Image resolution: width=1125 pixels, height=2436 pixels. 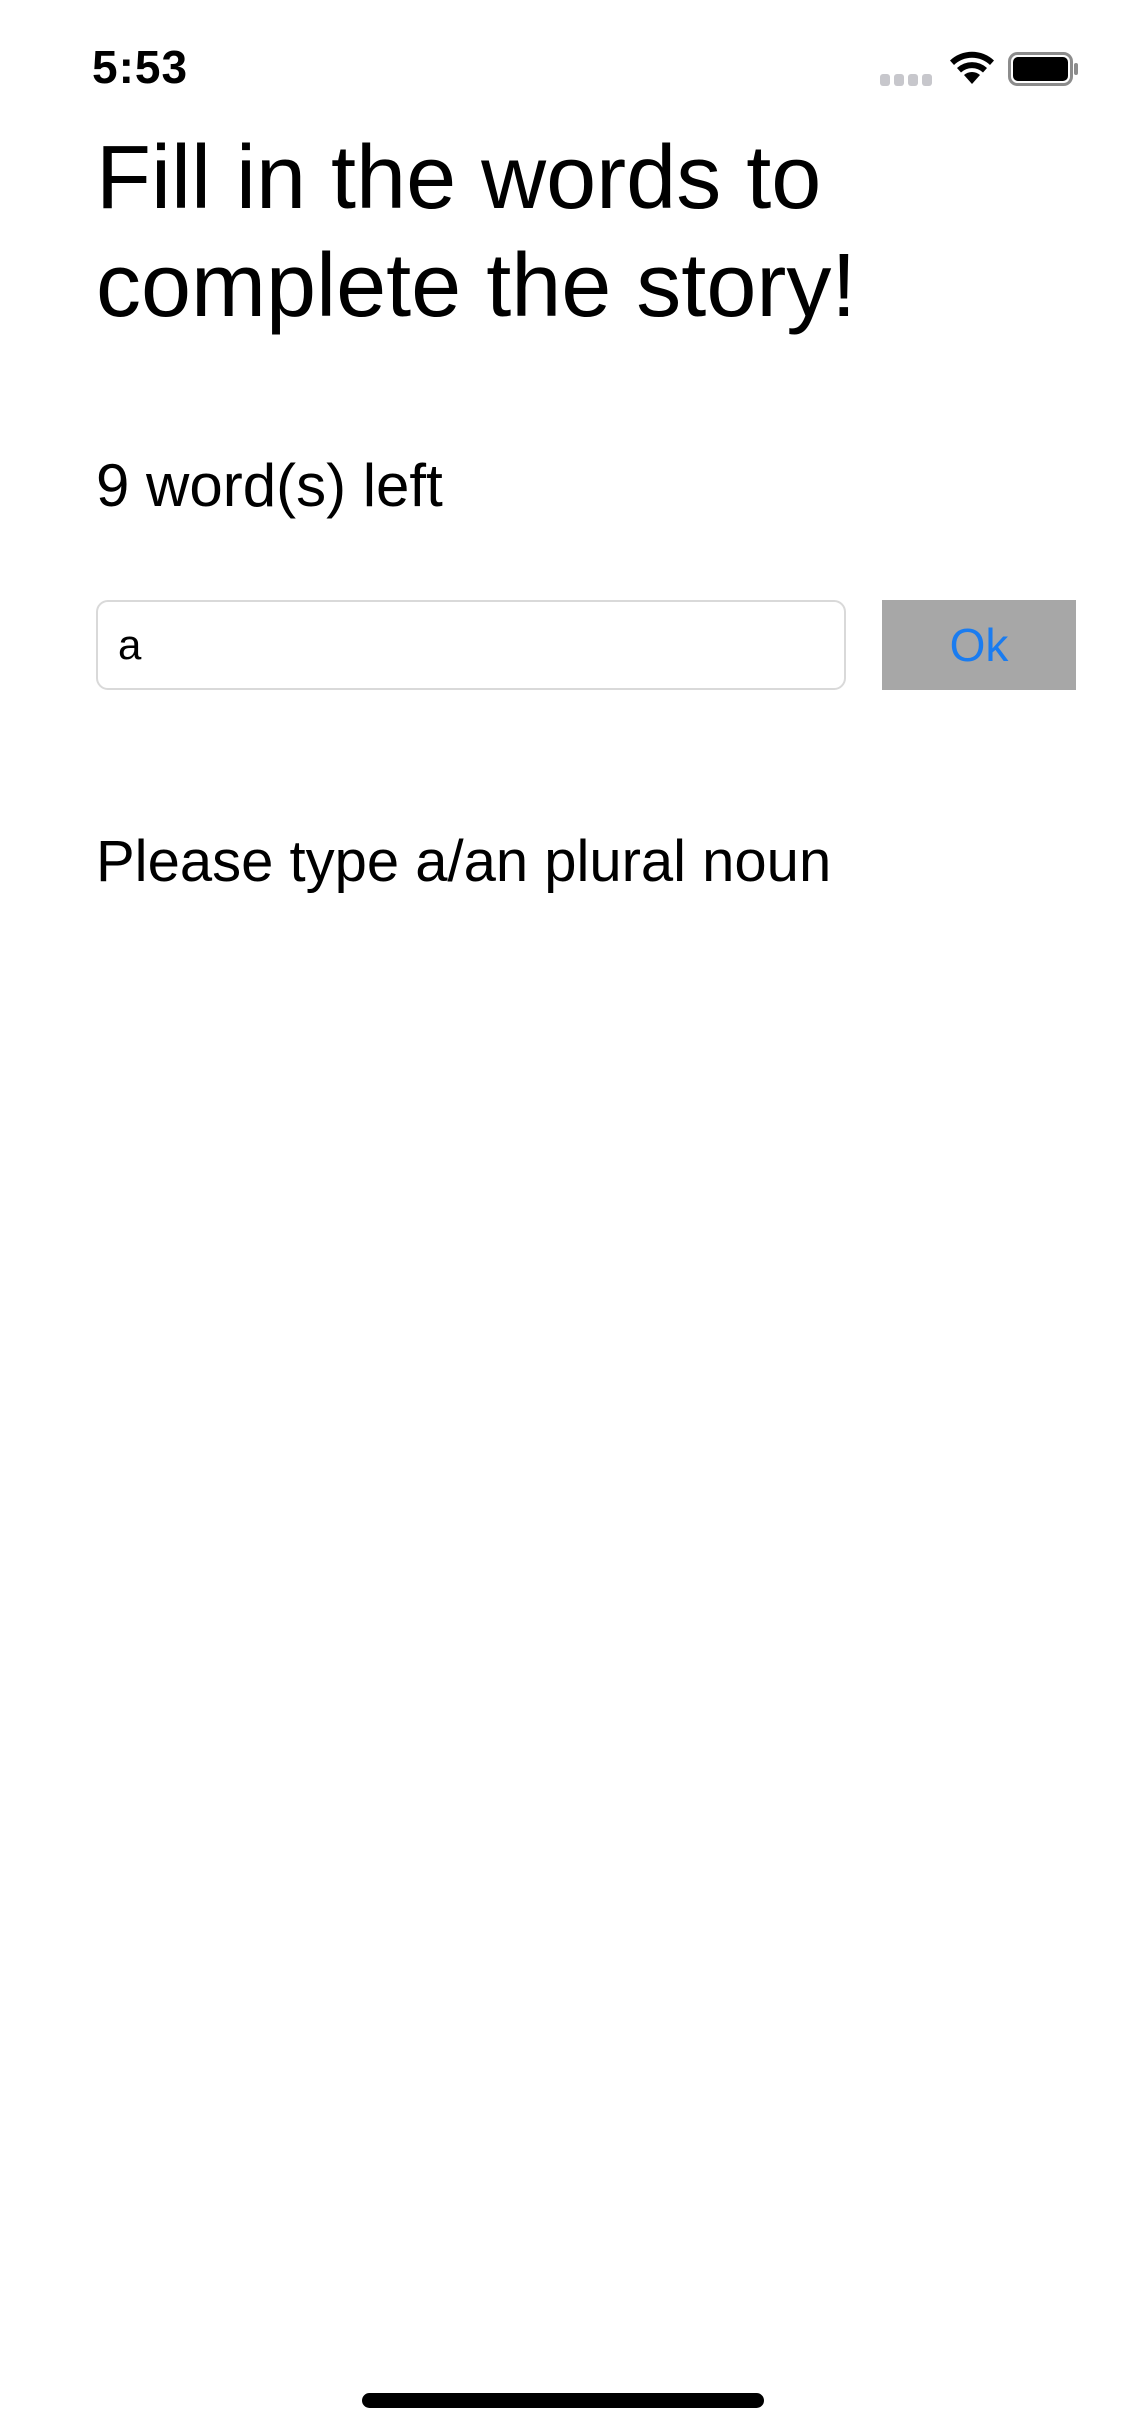 What do you see at coordinates (1043, 69) in the screenshot?
I see `battery-icon` at bounding box center [1043, 69].